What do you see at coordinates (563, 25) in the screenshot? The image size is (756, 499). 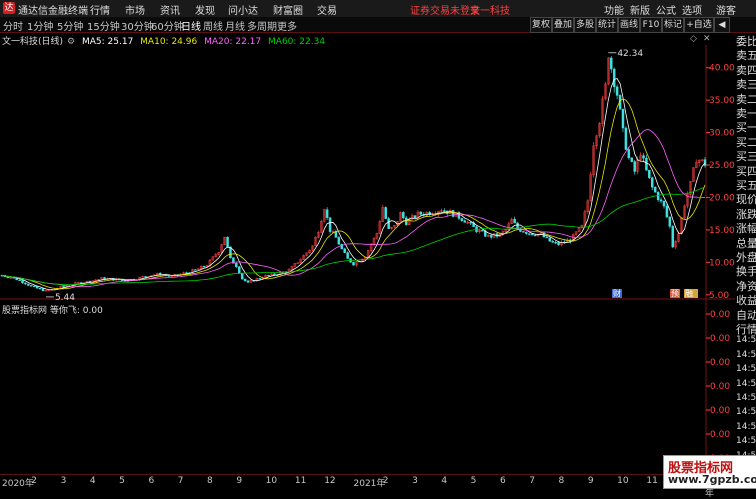 I see `overlay-button: 叠加` at bounding box center [563, 25].